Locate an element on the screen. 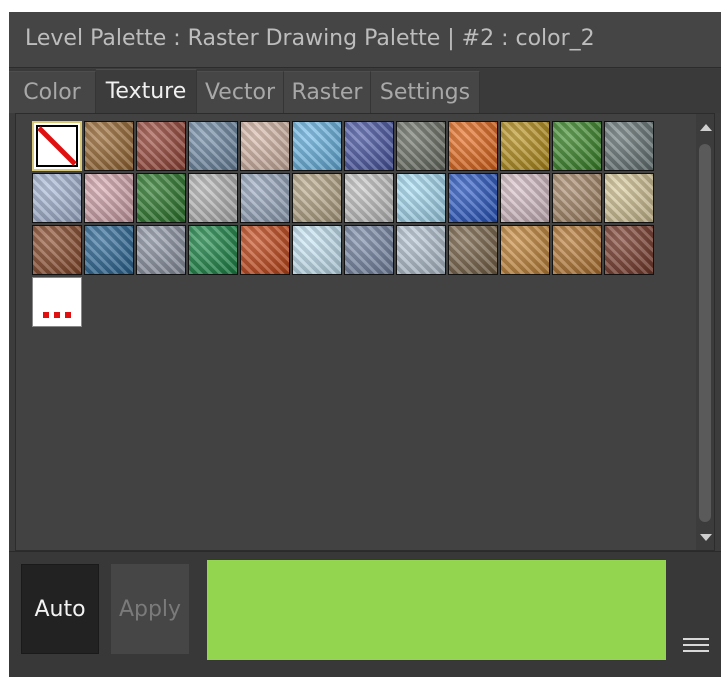  emerald-texture-icon is located at coordinates (213, 250).